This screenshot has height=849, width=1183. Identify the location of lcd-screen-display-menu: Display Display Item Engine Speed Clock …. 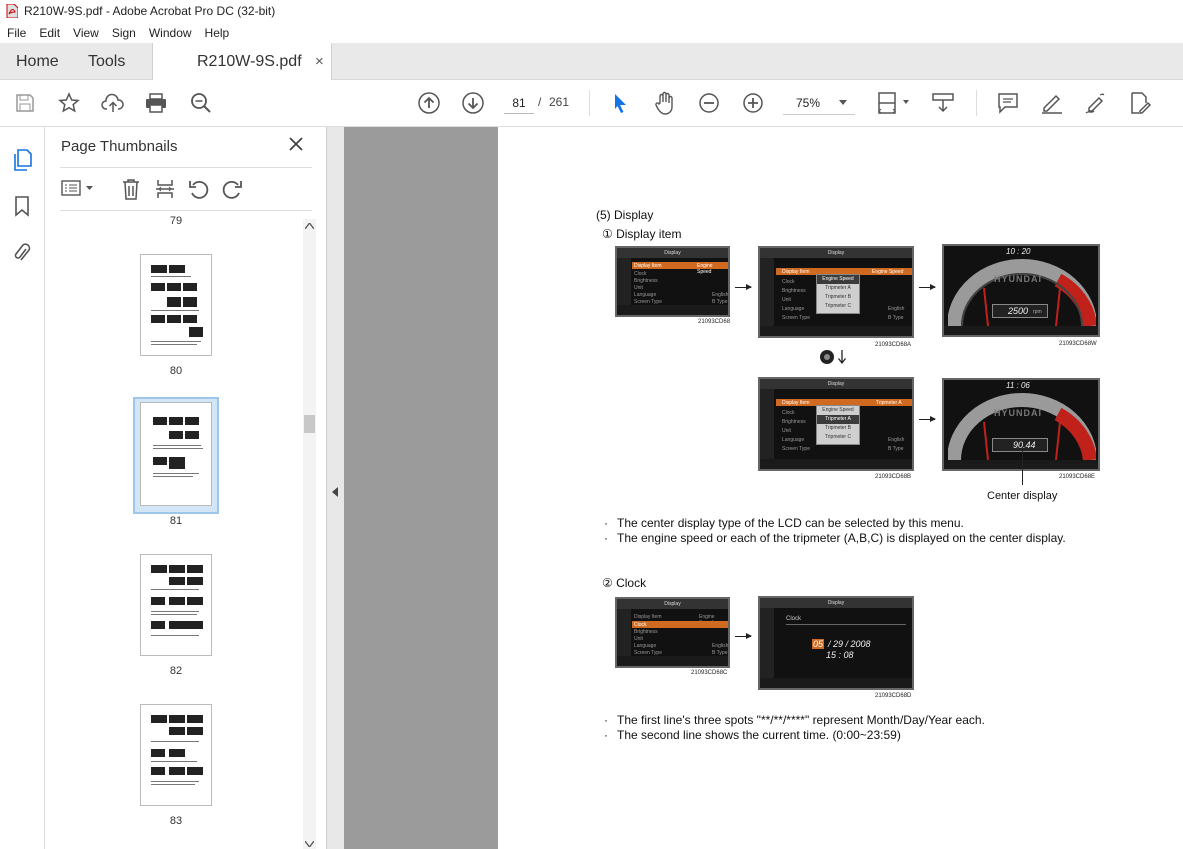
(672, 281).